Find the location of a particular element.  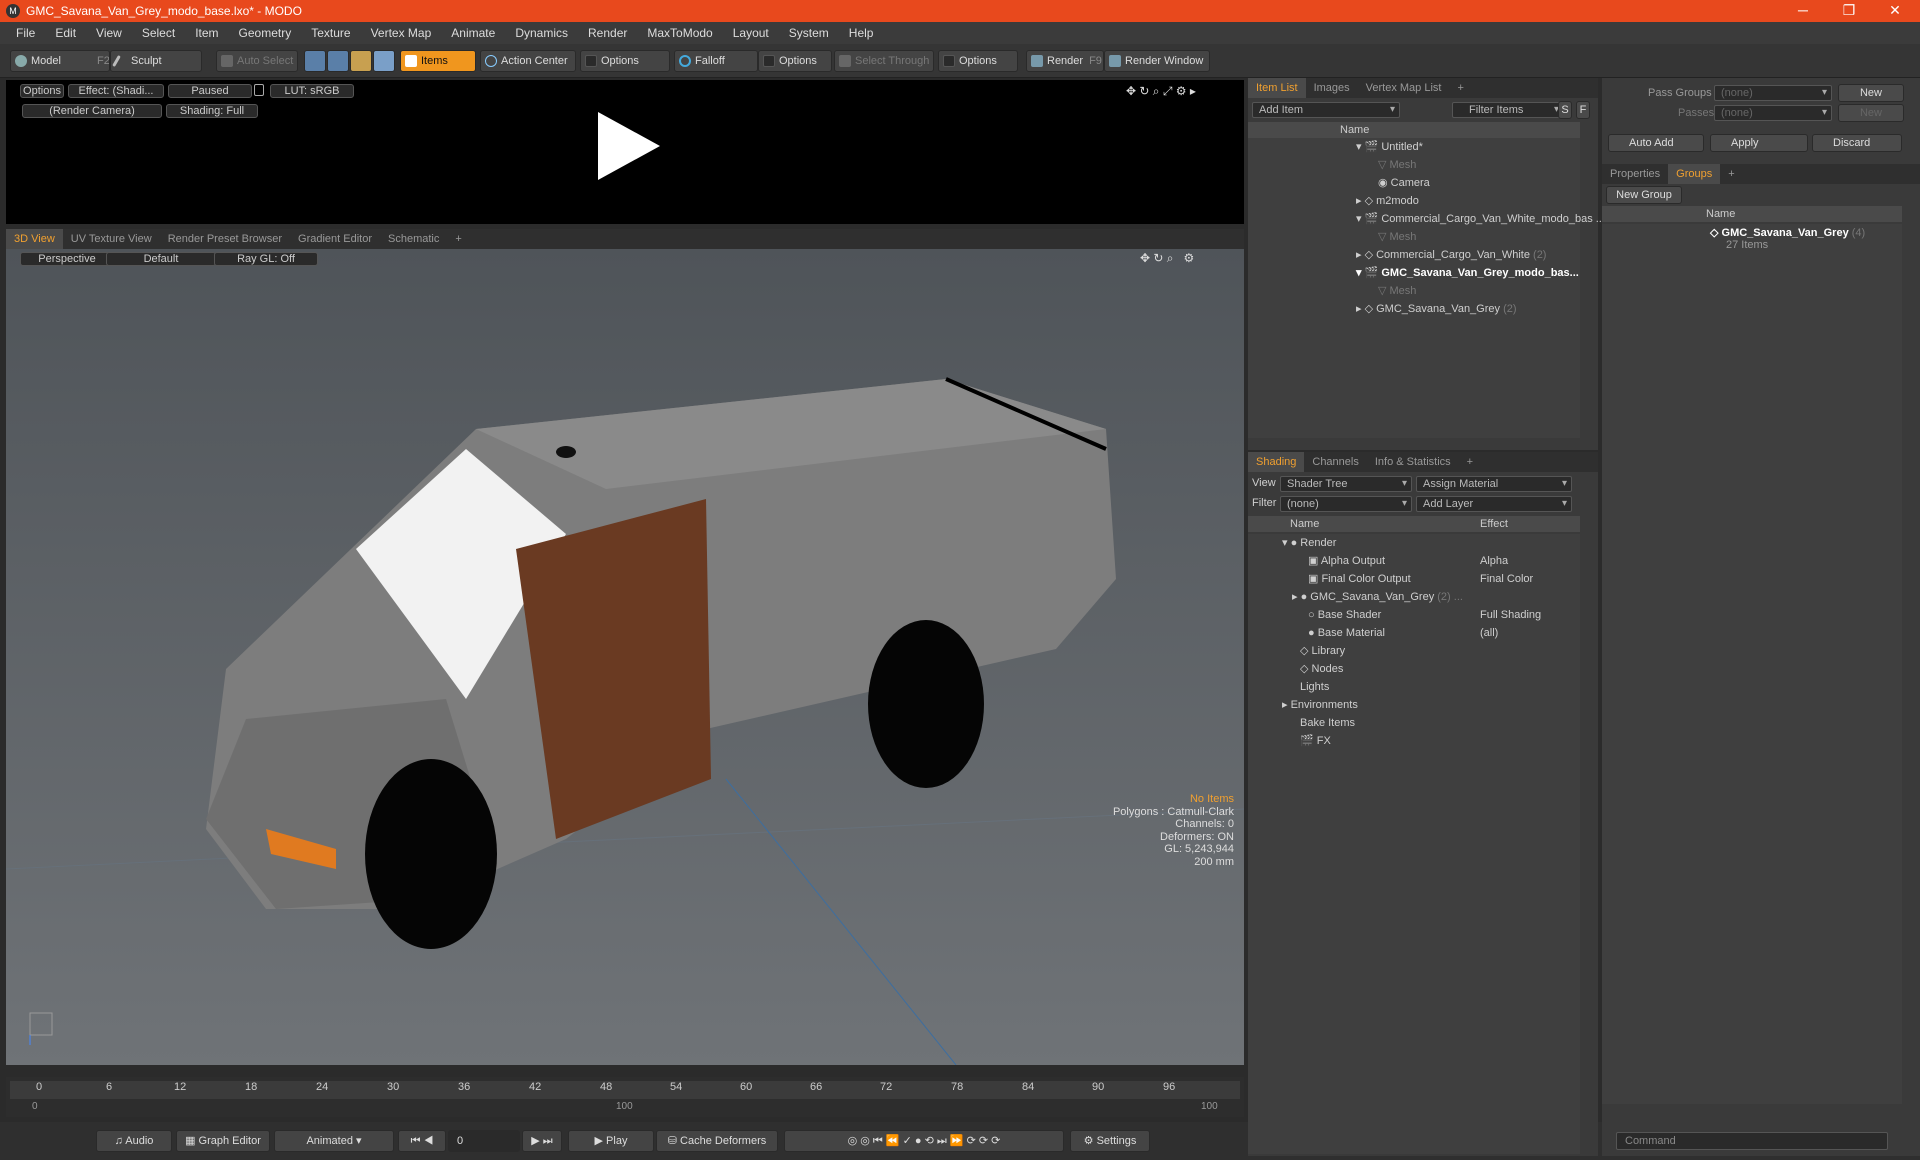

assign-material-dropdown: Assign Material is located at coordinates (1494, 484).